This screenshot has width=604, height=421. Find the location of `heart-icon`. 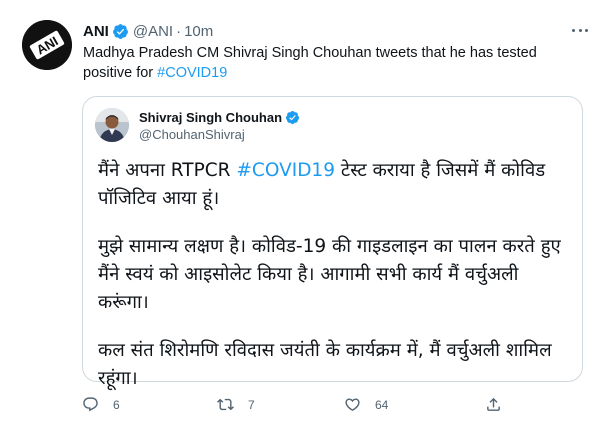

heart-icon is located at coordinates (352, 404).